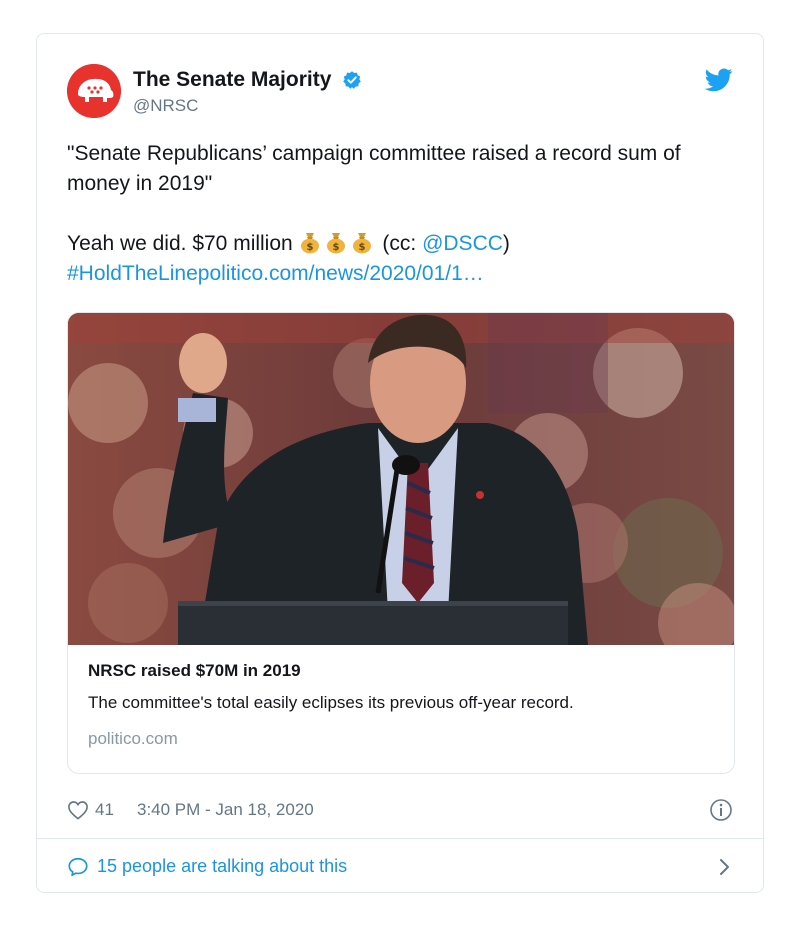 The width and height of the screenshot is (800, 934). I want to click on mention-link: @DSCC, so click(462, 243).